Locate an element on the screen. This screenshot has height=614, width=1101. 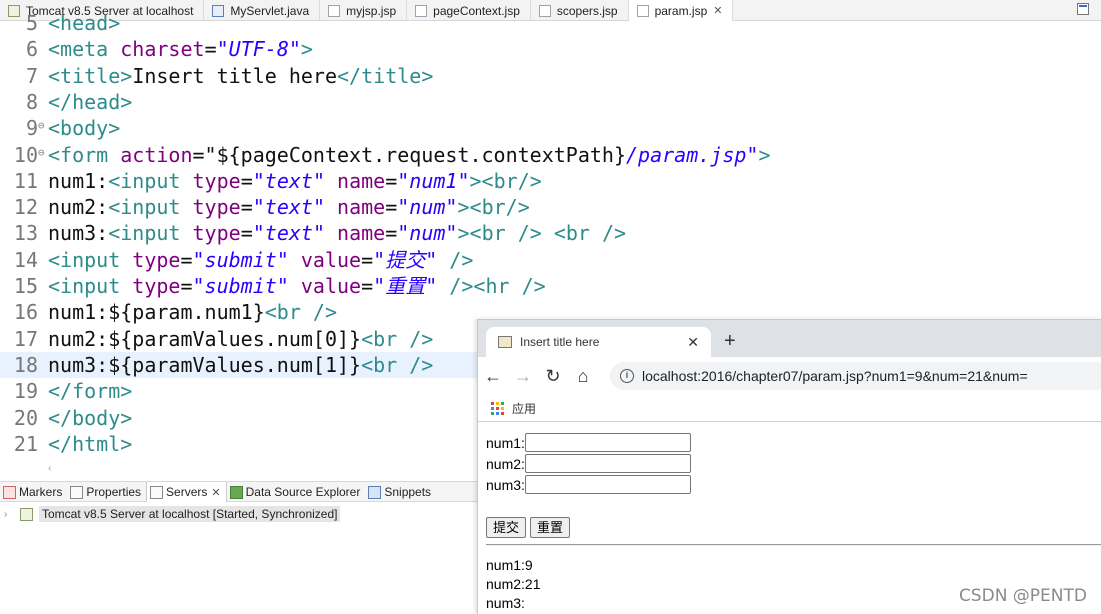
new-tab-button: + is located at coordinates (730, 341).